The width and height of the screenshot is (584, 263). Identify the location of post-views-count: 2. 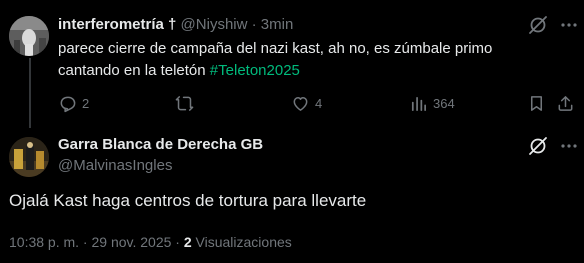
(187, 242).